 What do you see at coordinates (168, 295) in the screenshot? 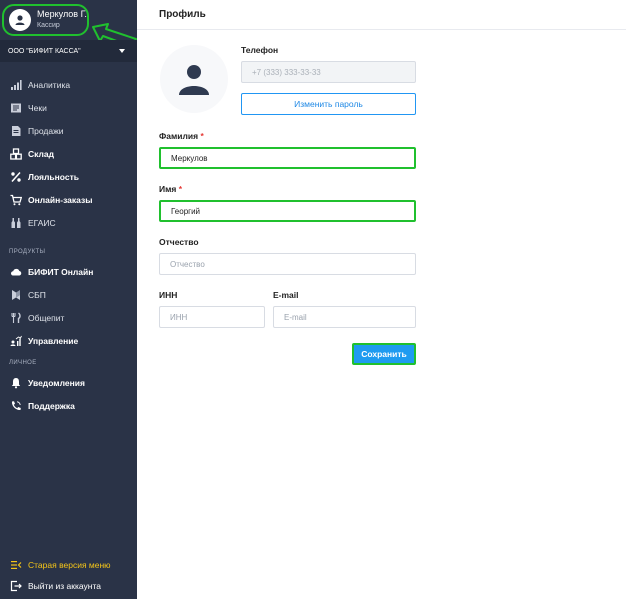
I see `inn-label: ИНН` at bounding box center [168, 295].